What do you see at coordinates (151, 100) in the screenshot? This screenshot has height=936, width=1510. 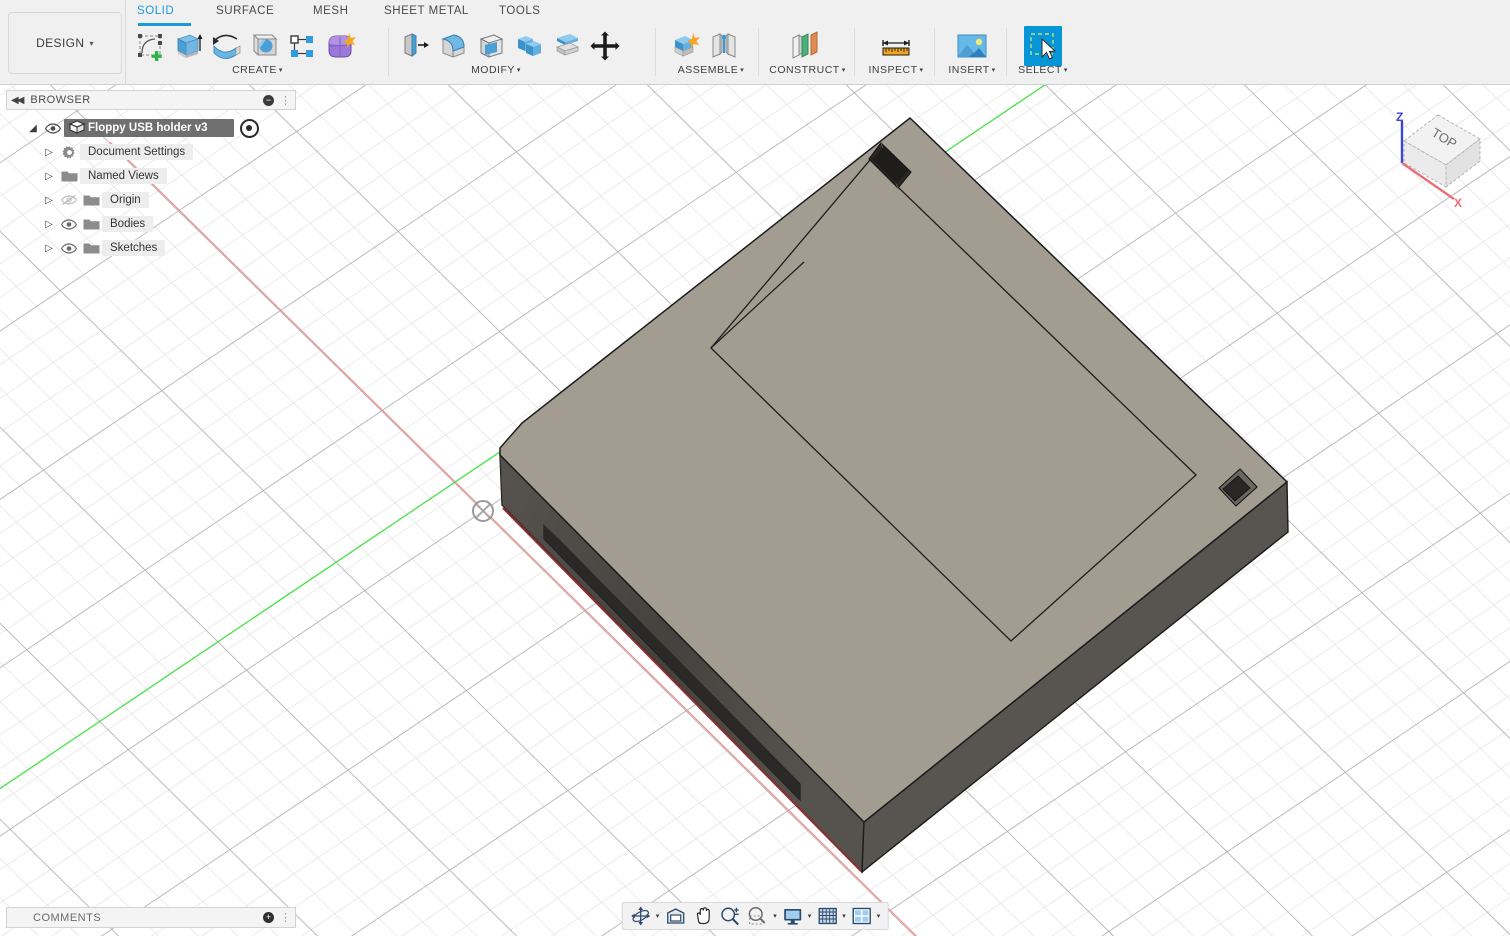 I see `browser-header: ◀◀ BROWSER − ⋮` at bounding box center [151, 100].